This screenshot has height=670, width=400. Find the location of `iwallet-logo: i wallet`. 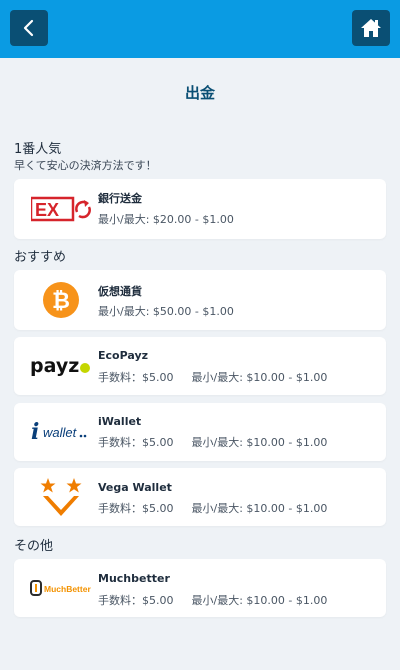

iwallet-logo: i wallet is located at coordinates (61, 432).